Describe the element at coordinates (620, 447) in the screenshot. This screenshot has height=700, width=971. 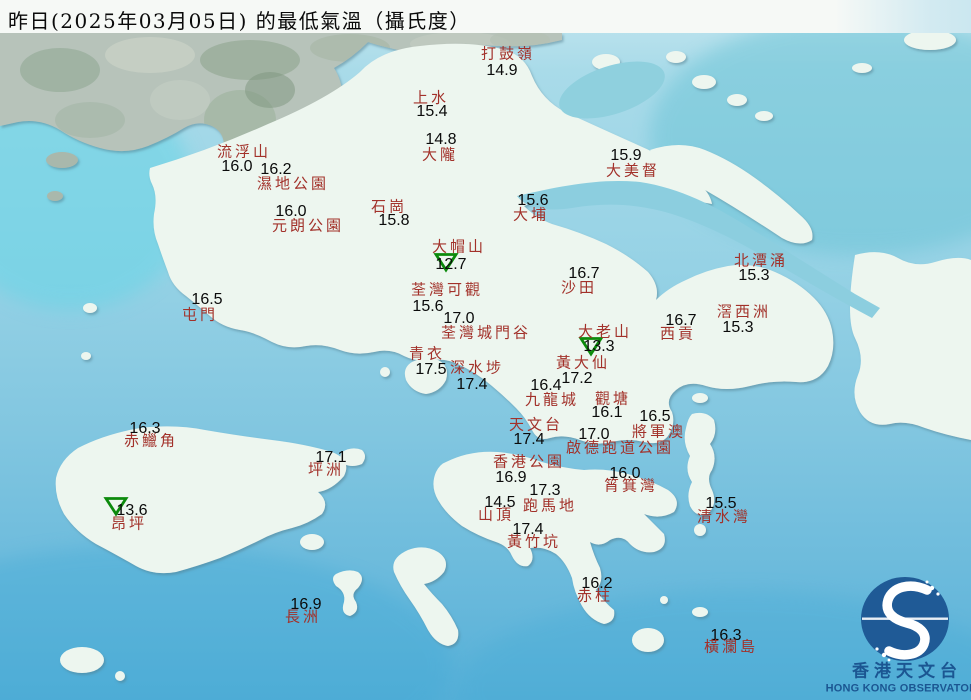
I see `station-name: 啟德跑道公園` at that location.